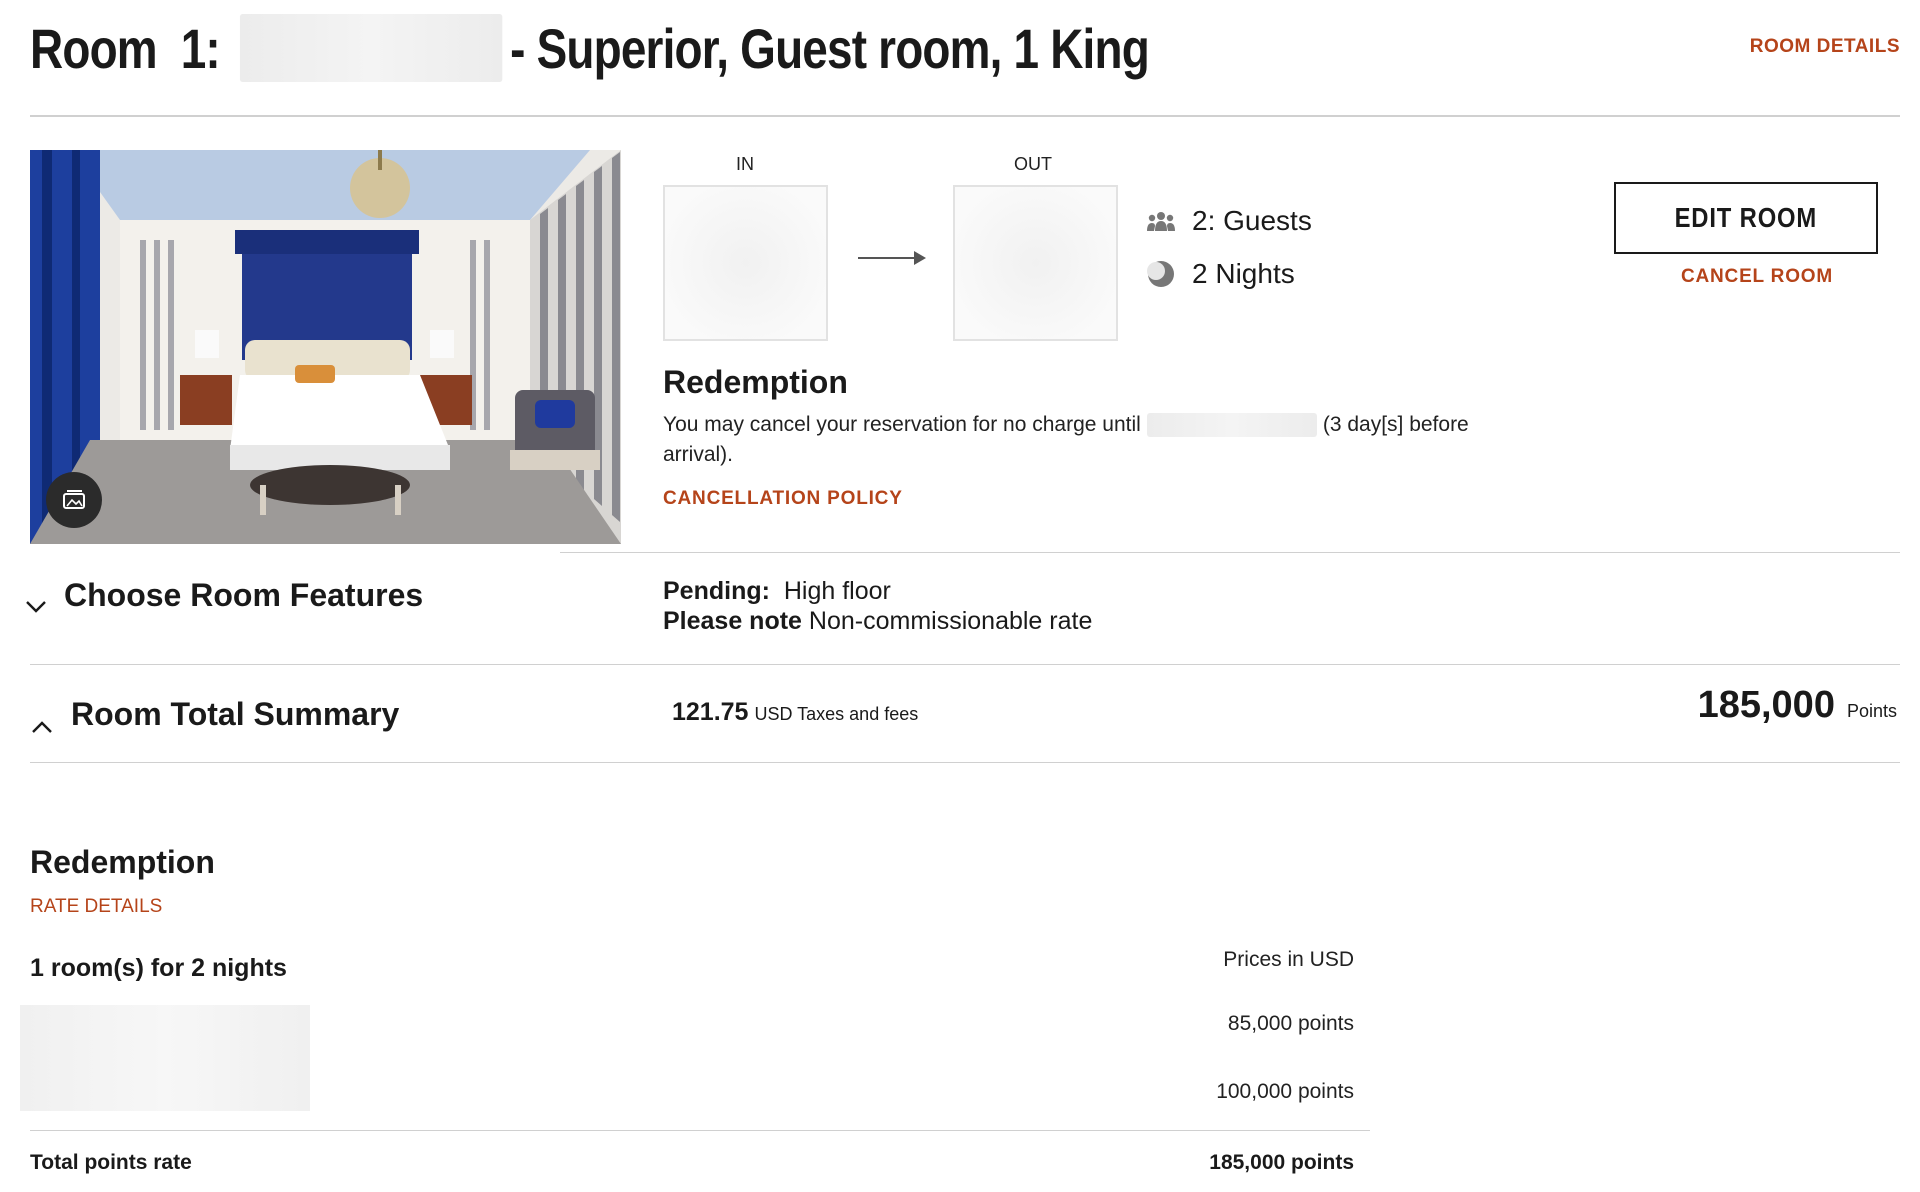 The width and height of the screenshot is (1920, 1192). I want to click on room-details-link: ROOM DETAILS, so click(1825, 47).